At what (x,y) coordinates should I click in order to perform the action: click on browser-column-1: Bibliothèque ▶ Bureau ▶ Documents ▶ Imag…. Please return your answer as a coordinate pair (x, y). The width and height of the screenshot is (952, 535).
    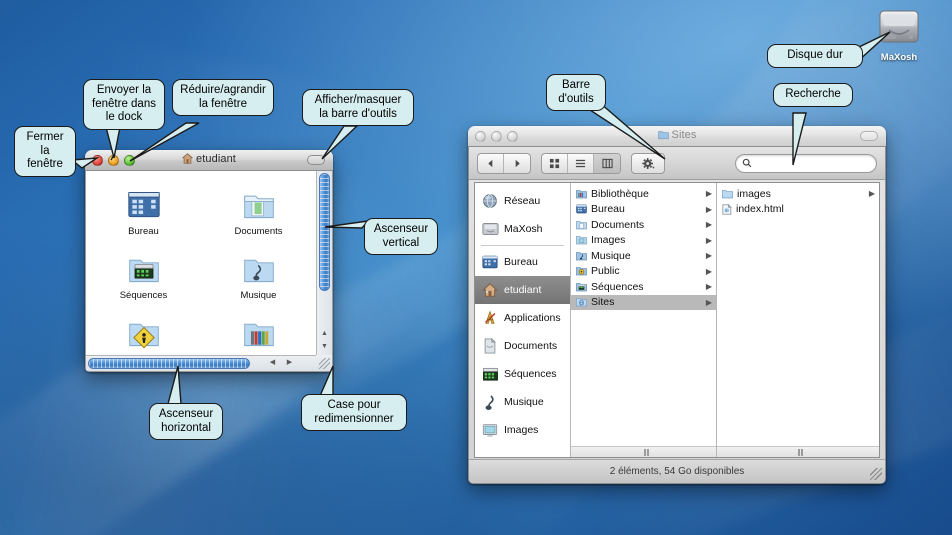
    Looking at the image, I should click on (644, 320).